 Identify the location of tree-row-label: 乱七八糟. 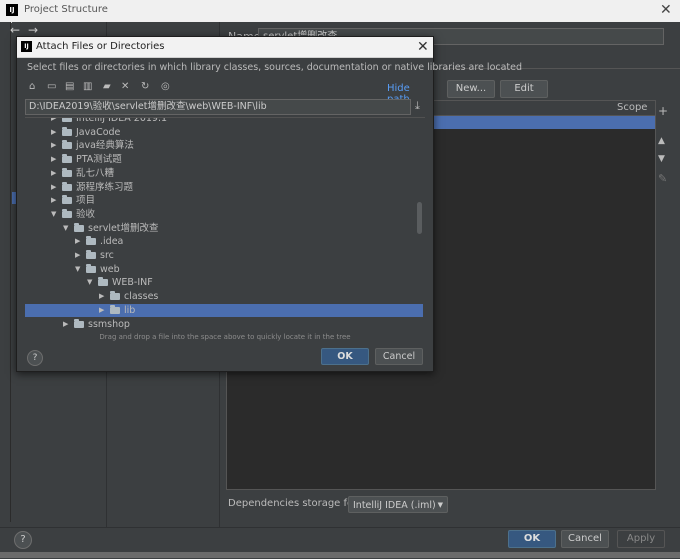
(95, 173).